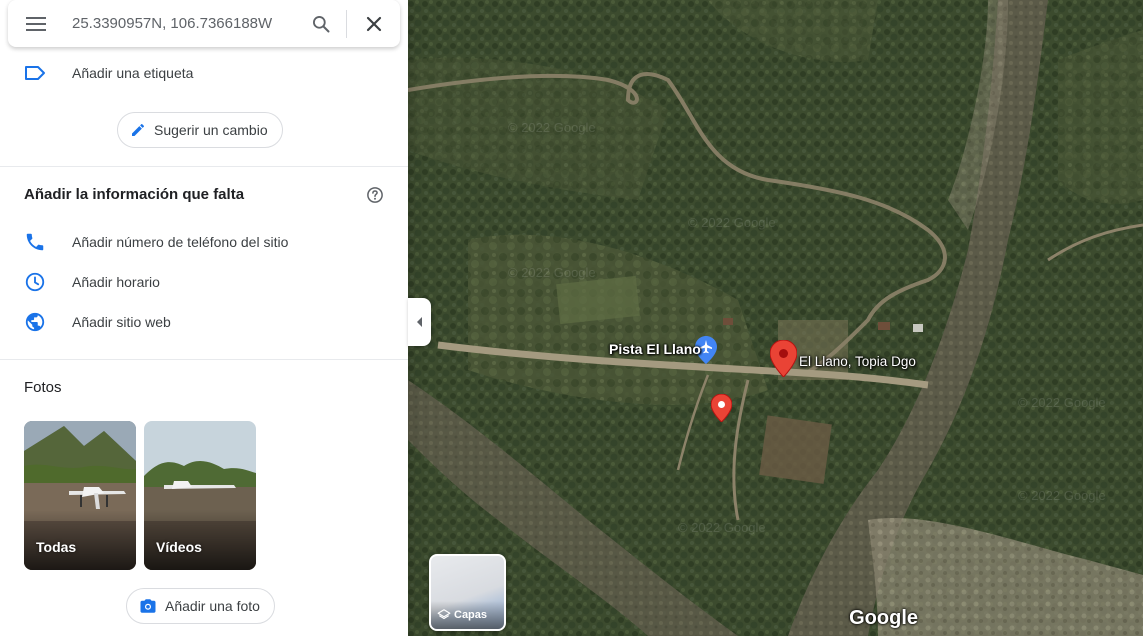 The image size is (1143, 636). What do you see at coordinates (35, 73) in the screenshot?
I see `label-icon` at bounding box center [35, 73].